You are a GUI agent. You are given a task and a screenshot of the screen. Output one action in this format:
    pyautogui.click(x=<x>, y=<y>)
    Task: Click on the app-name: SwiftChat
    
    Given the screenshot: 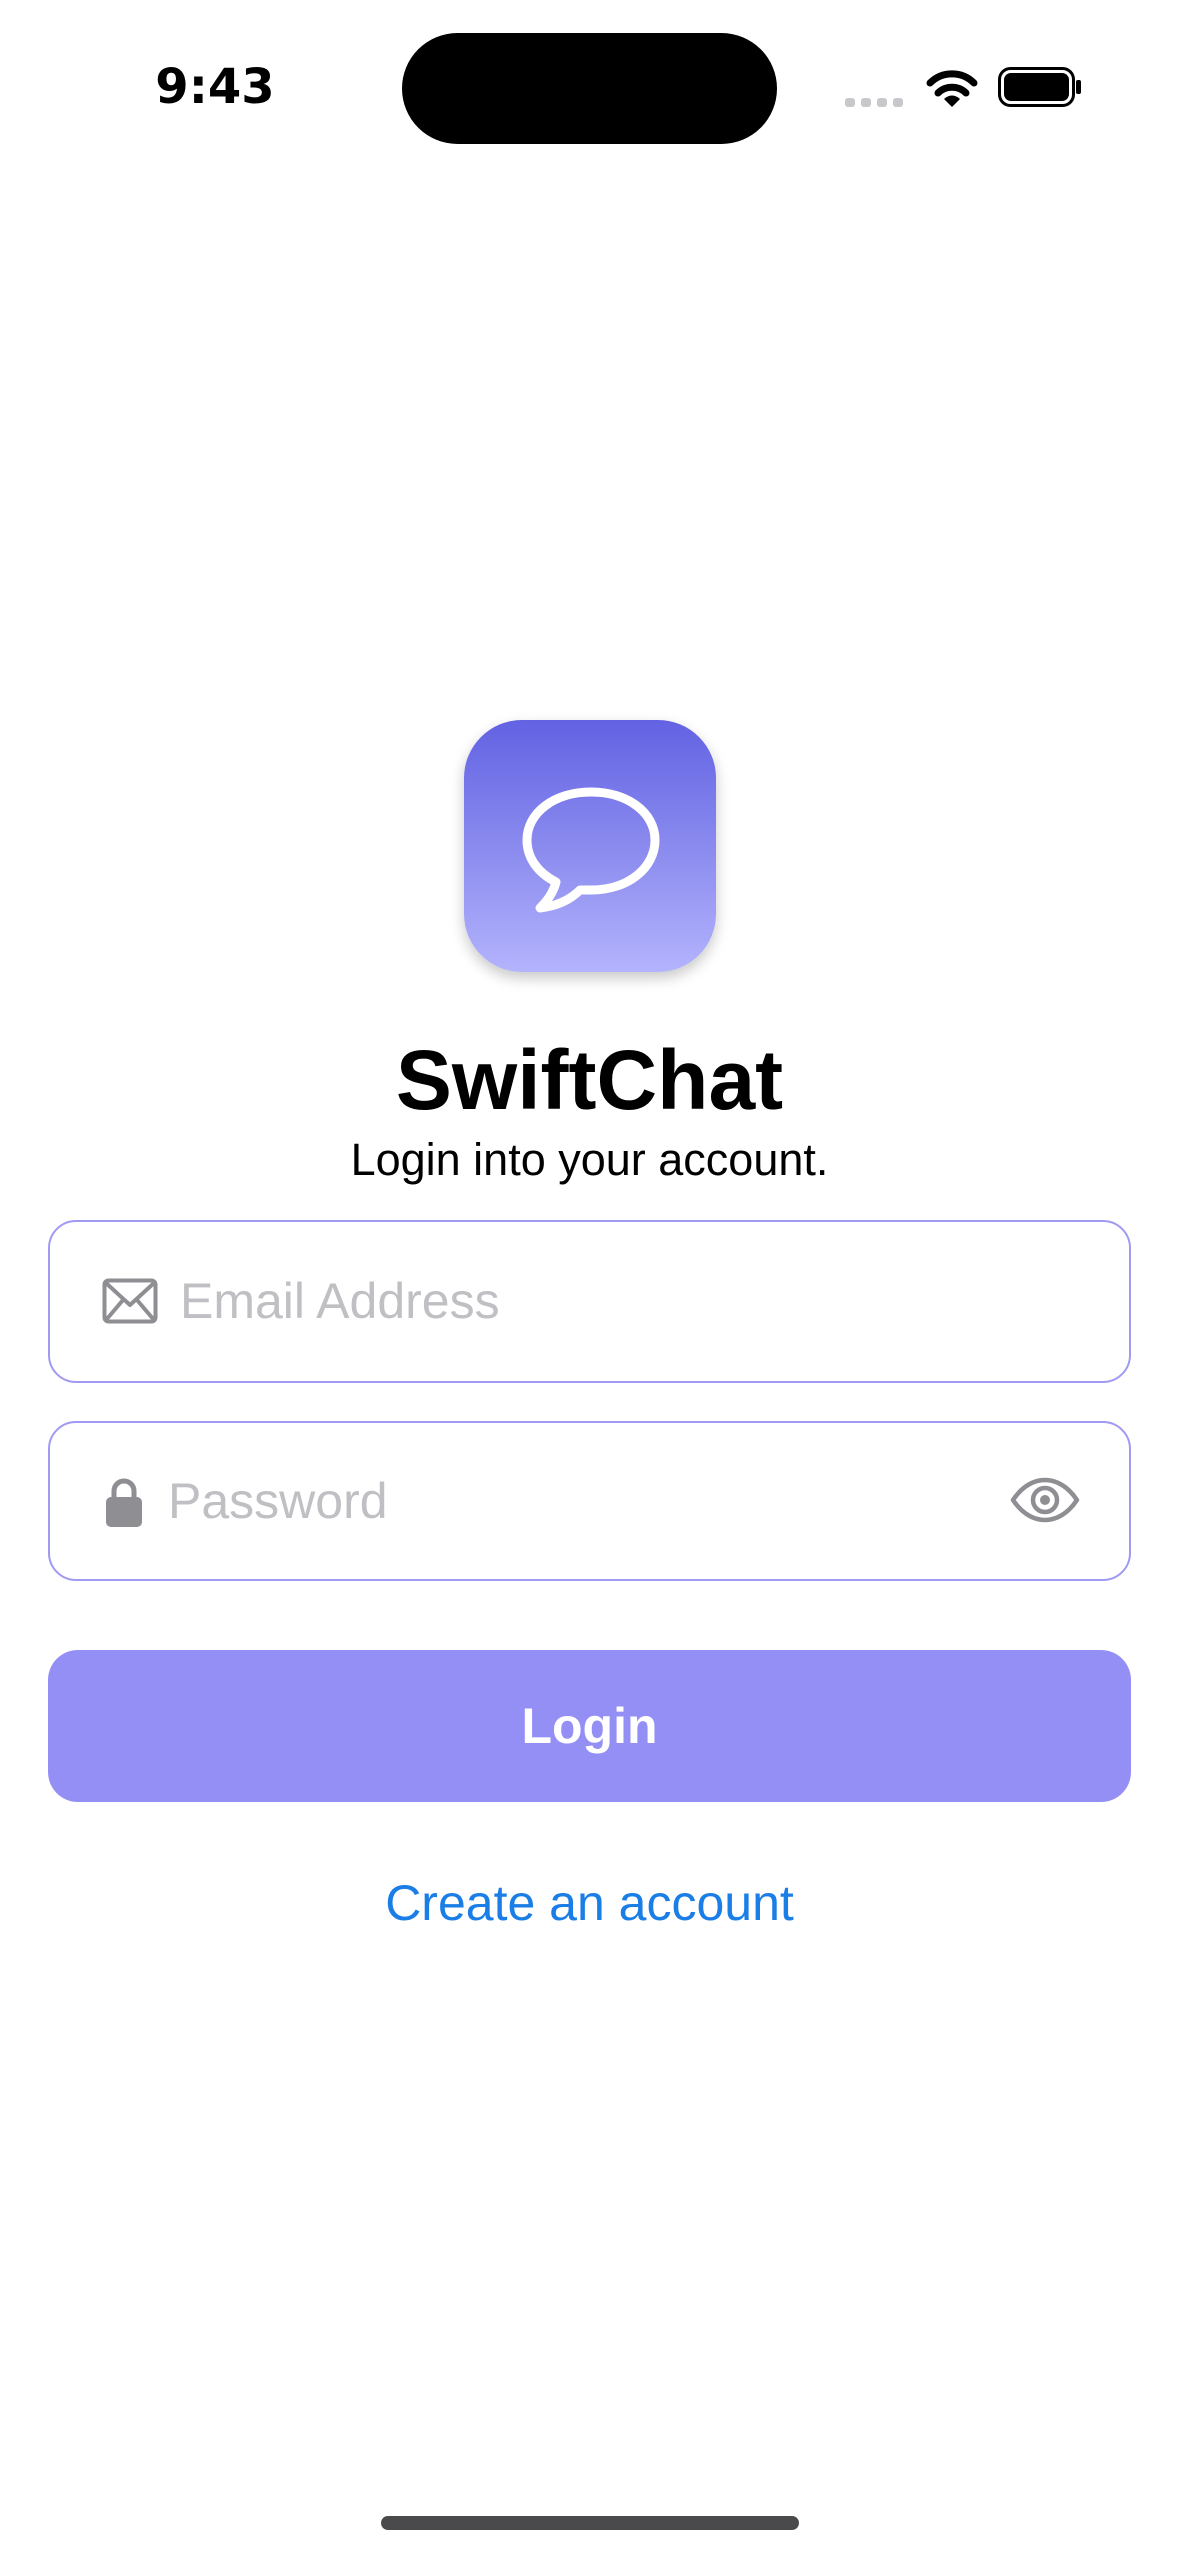 What is the action you would take?
    pyautogui.click(x=589, y=1080)
    